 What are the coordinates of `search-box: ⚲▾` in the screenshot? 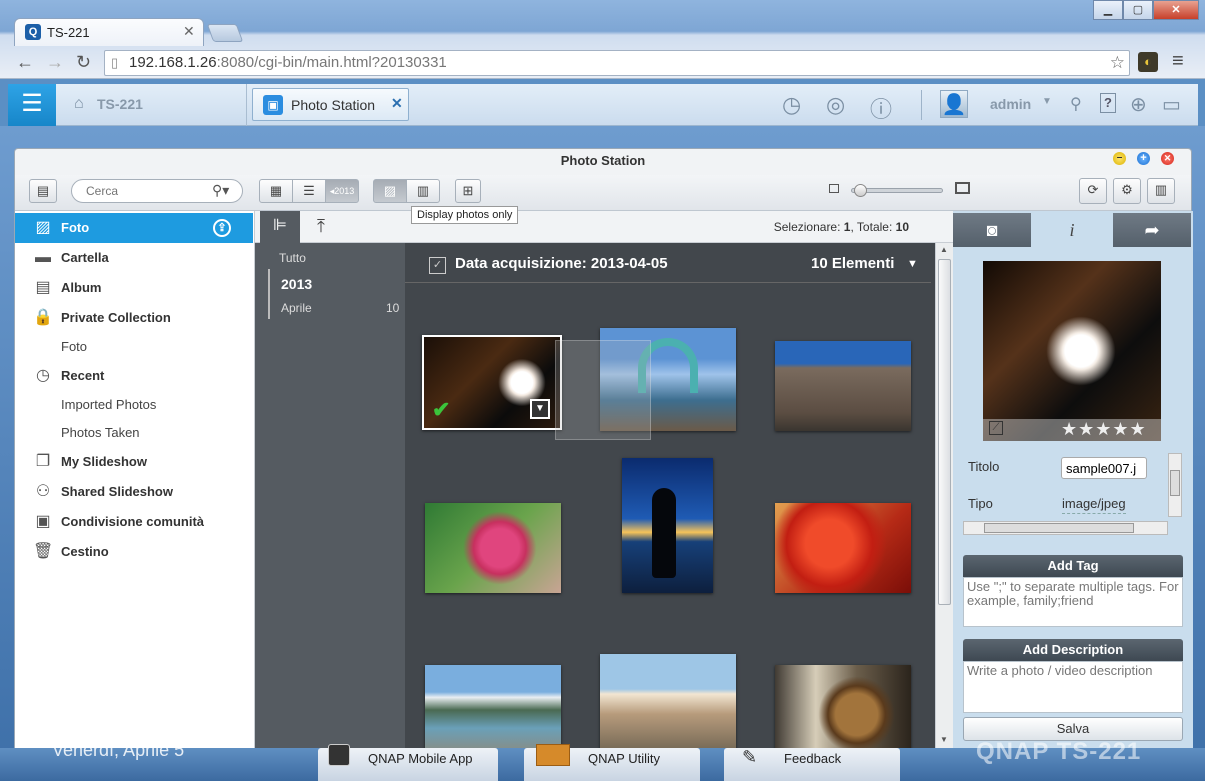 It's located at (157, 191).